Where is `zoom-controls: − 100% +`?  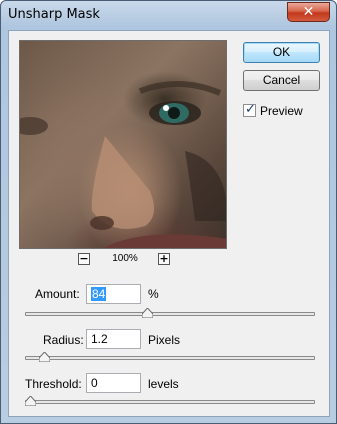 zoom-controls: − 100% + is located at coordinates (124, 260).